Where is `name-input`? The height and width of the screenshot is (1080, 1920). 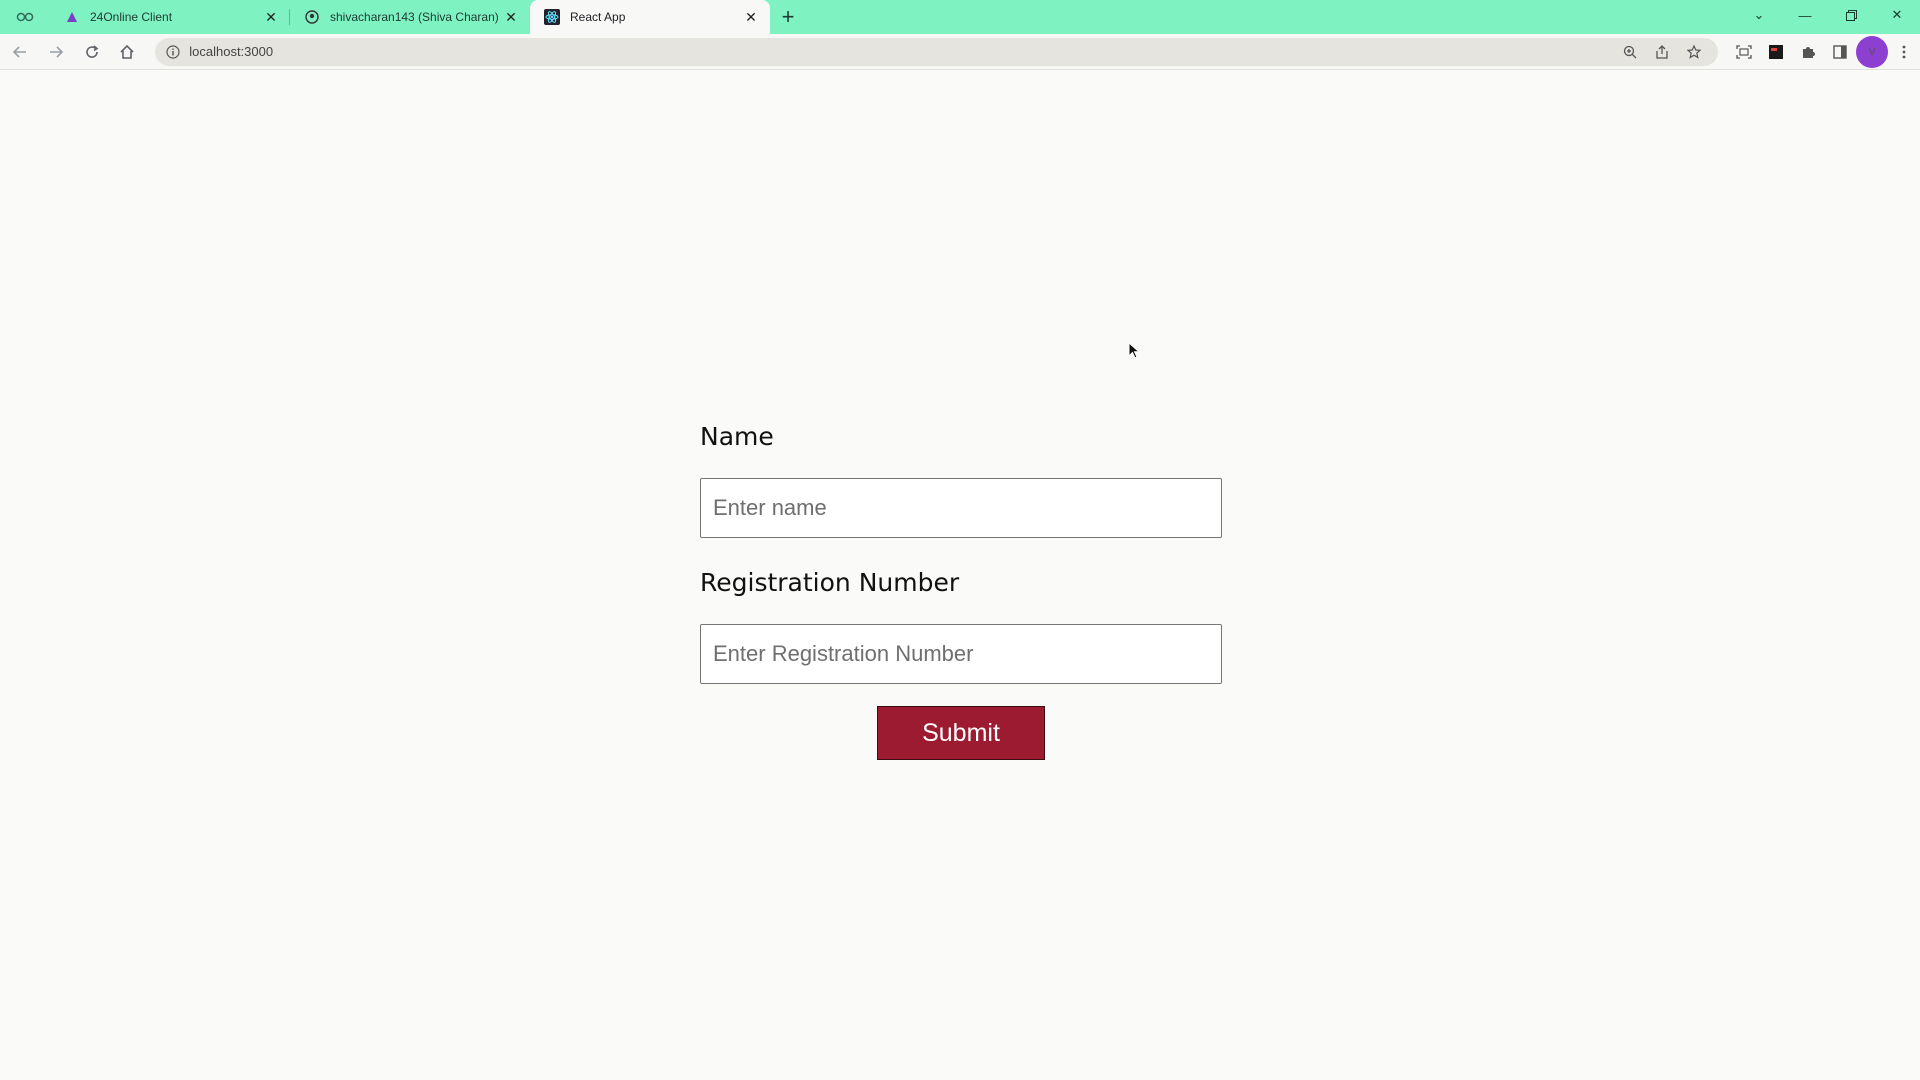 name-input is located at coordinates (961, 508).